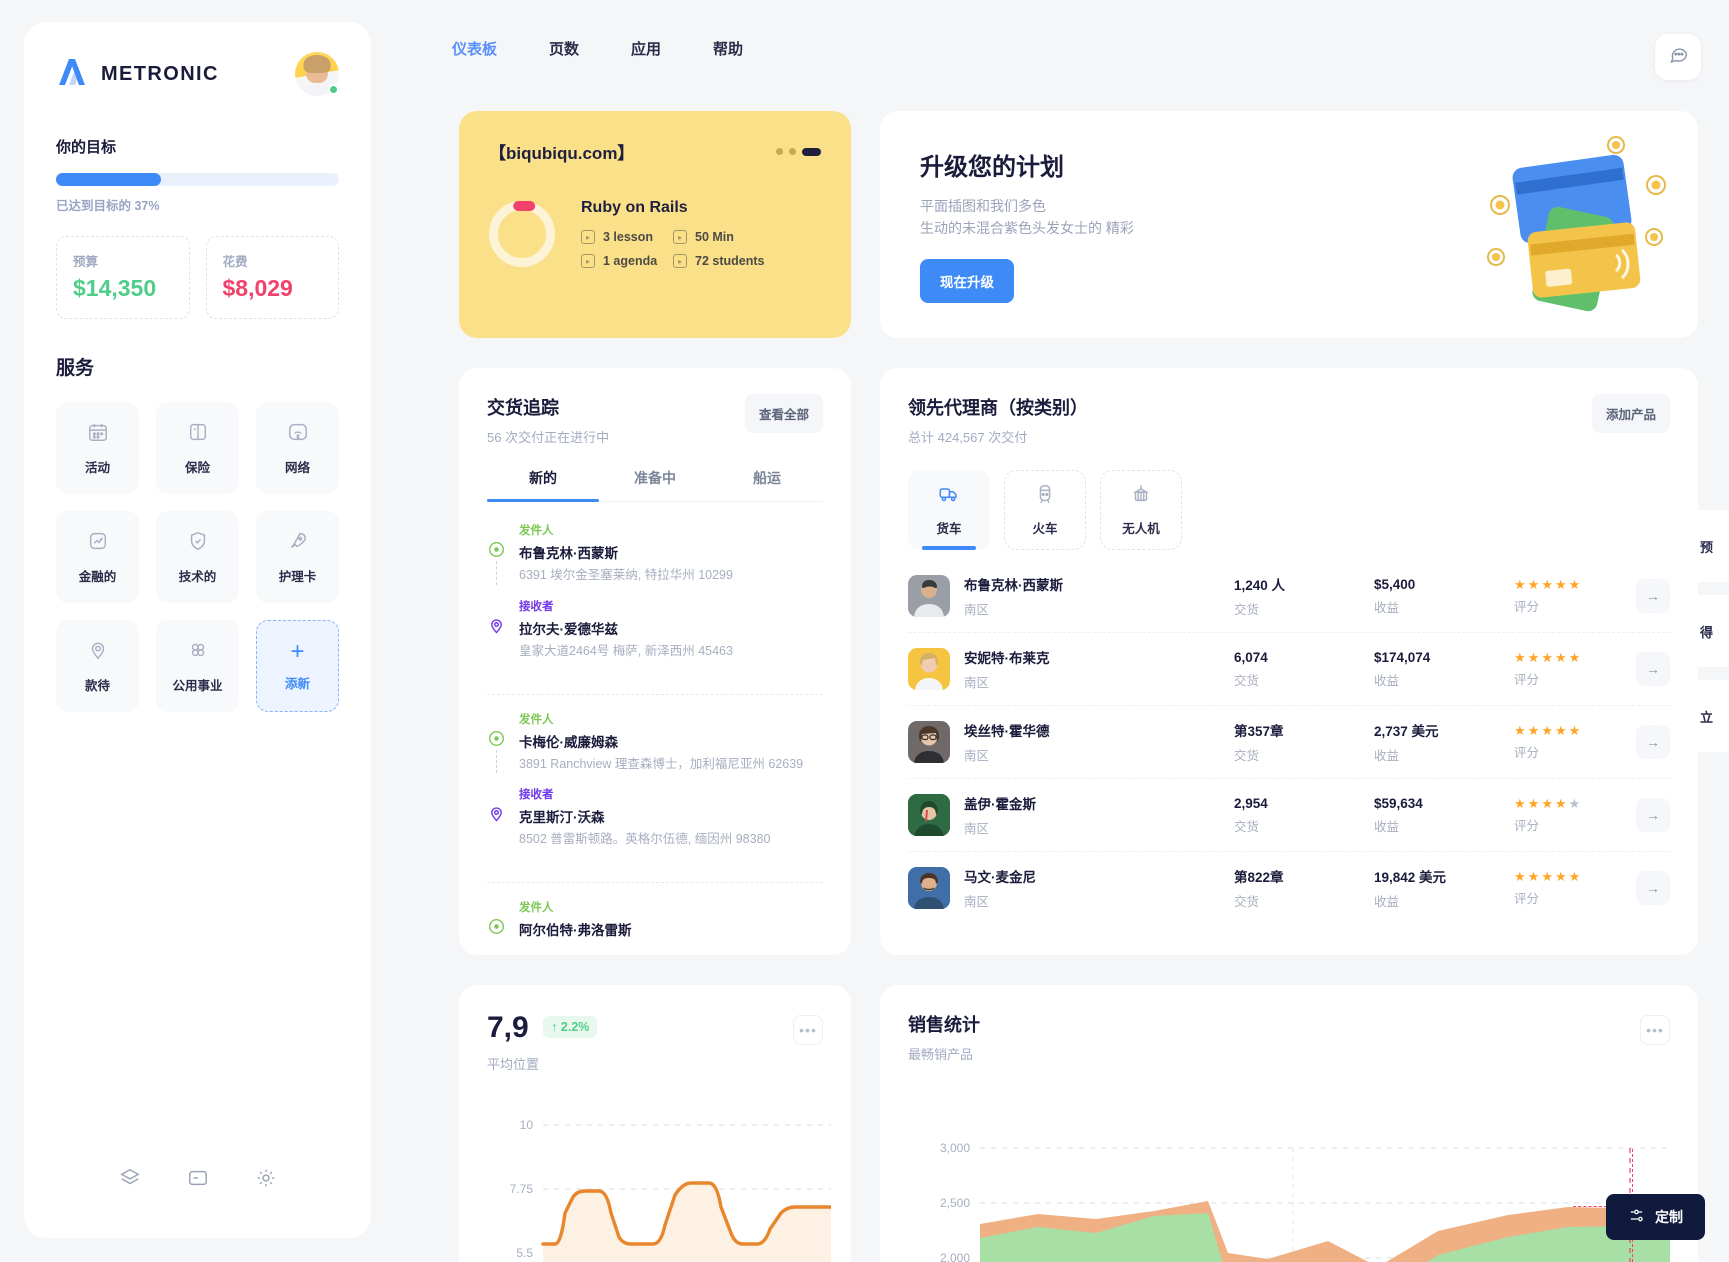 The width and height of the screenshot is (1729, 1262). Describe the element at coordinates (967, 281) in the screenshot. I see `upgrade-now-button: 现在升级` at that location.